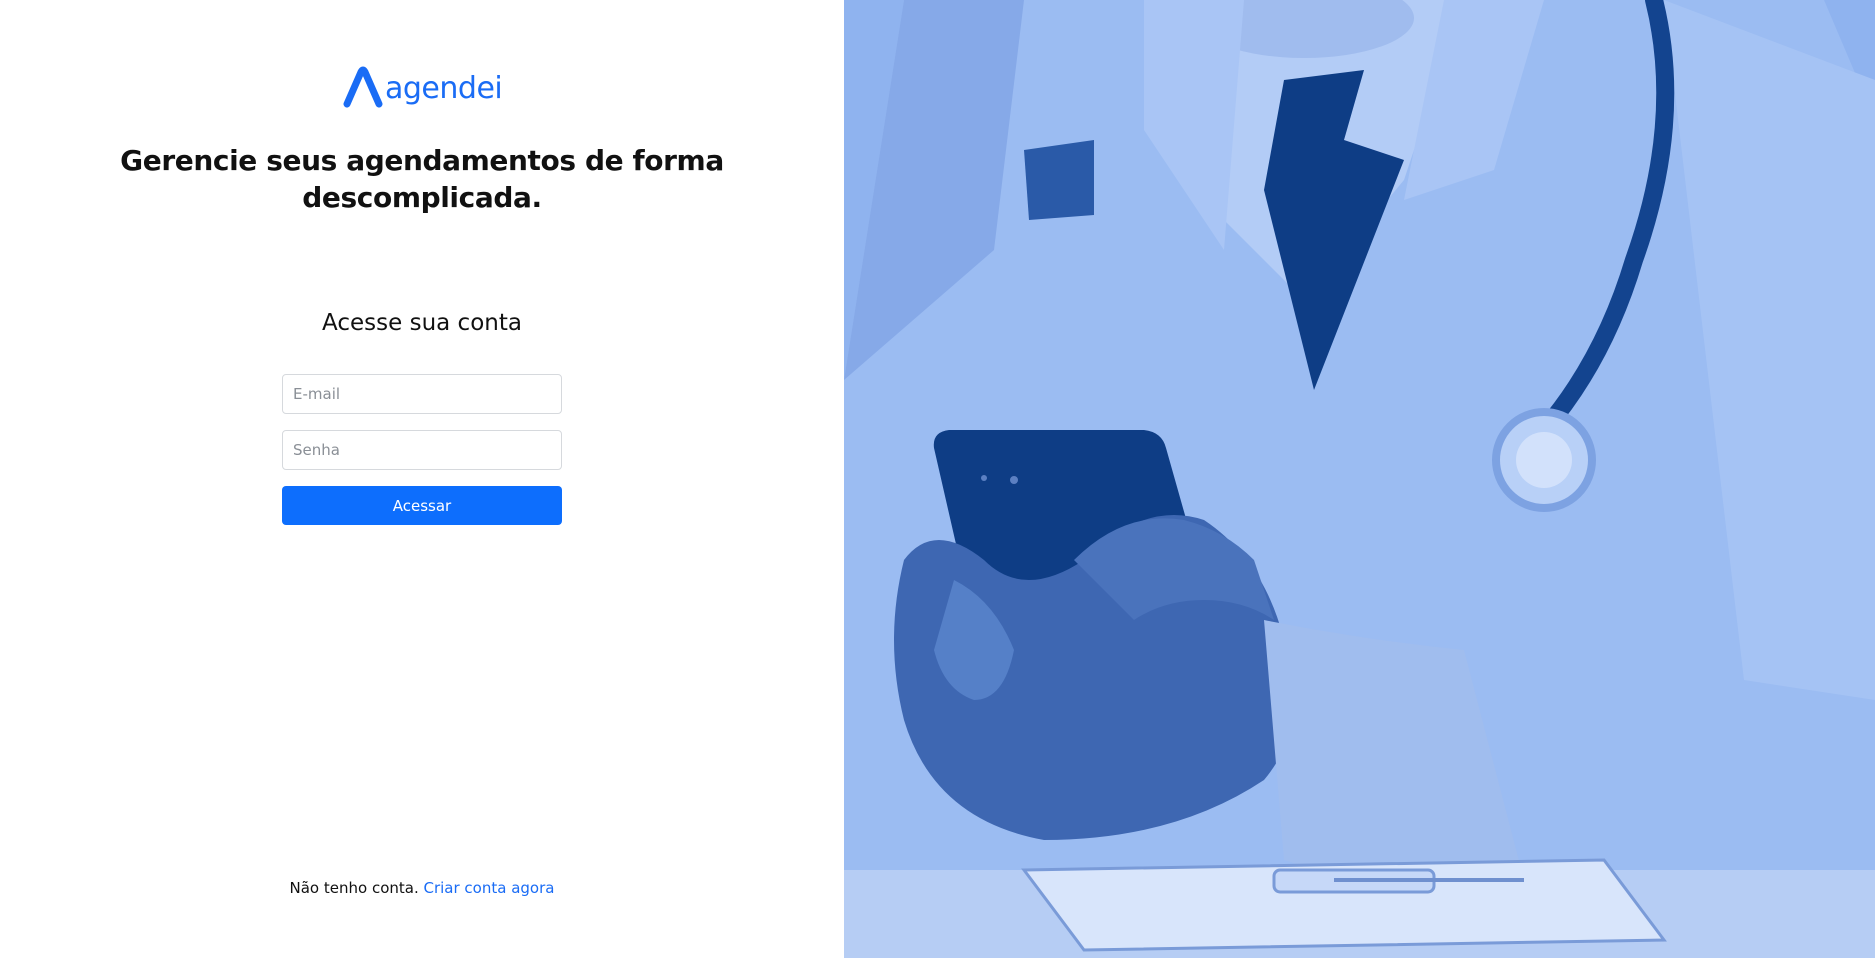  I want to click on logo-wordmark: agendei, so click(444, 88).